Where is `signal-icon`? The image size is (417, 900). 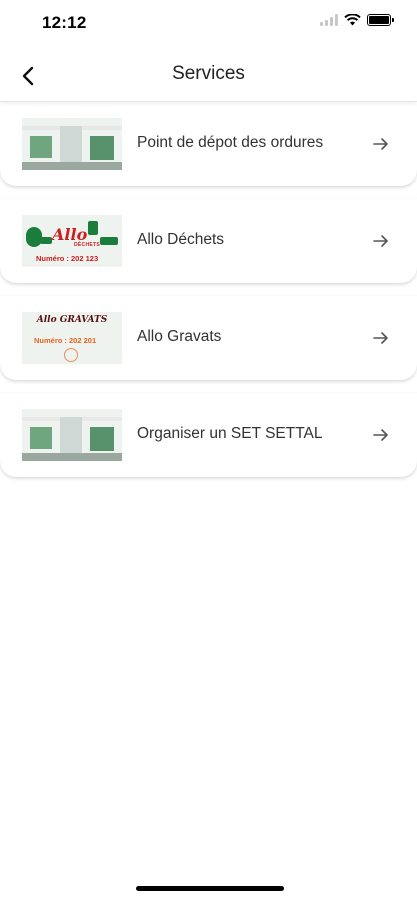
signal-icon is located at coordinates (329, 20).